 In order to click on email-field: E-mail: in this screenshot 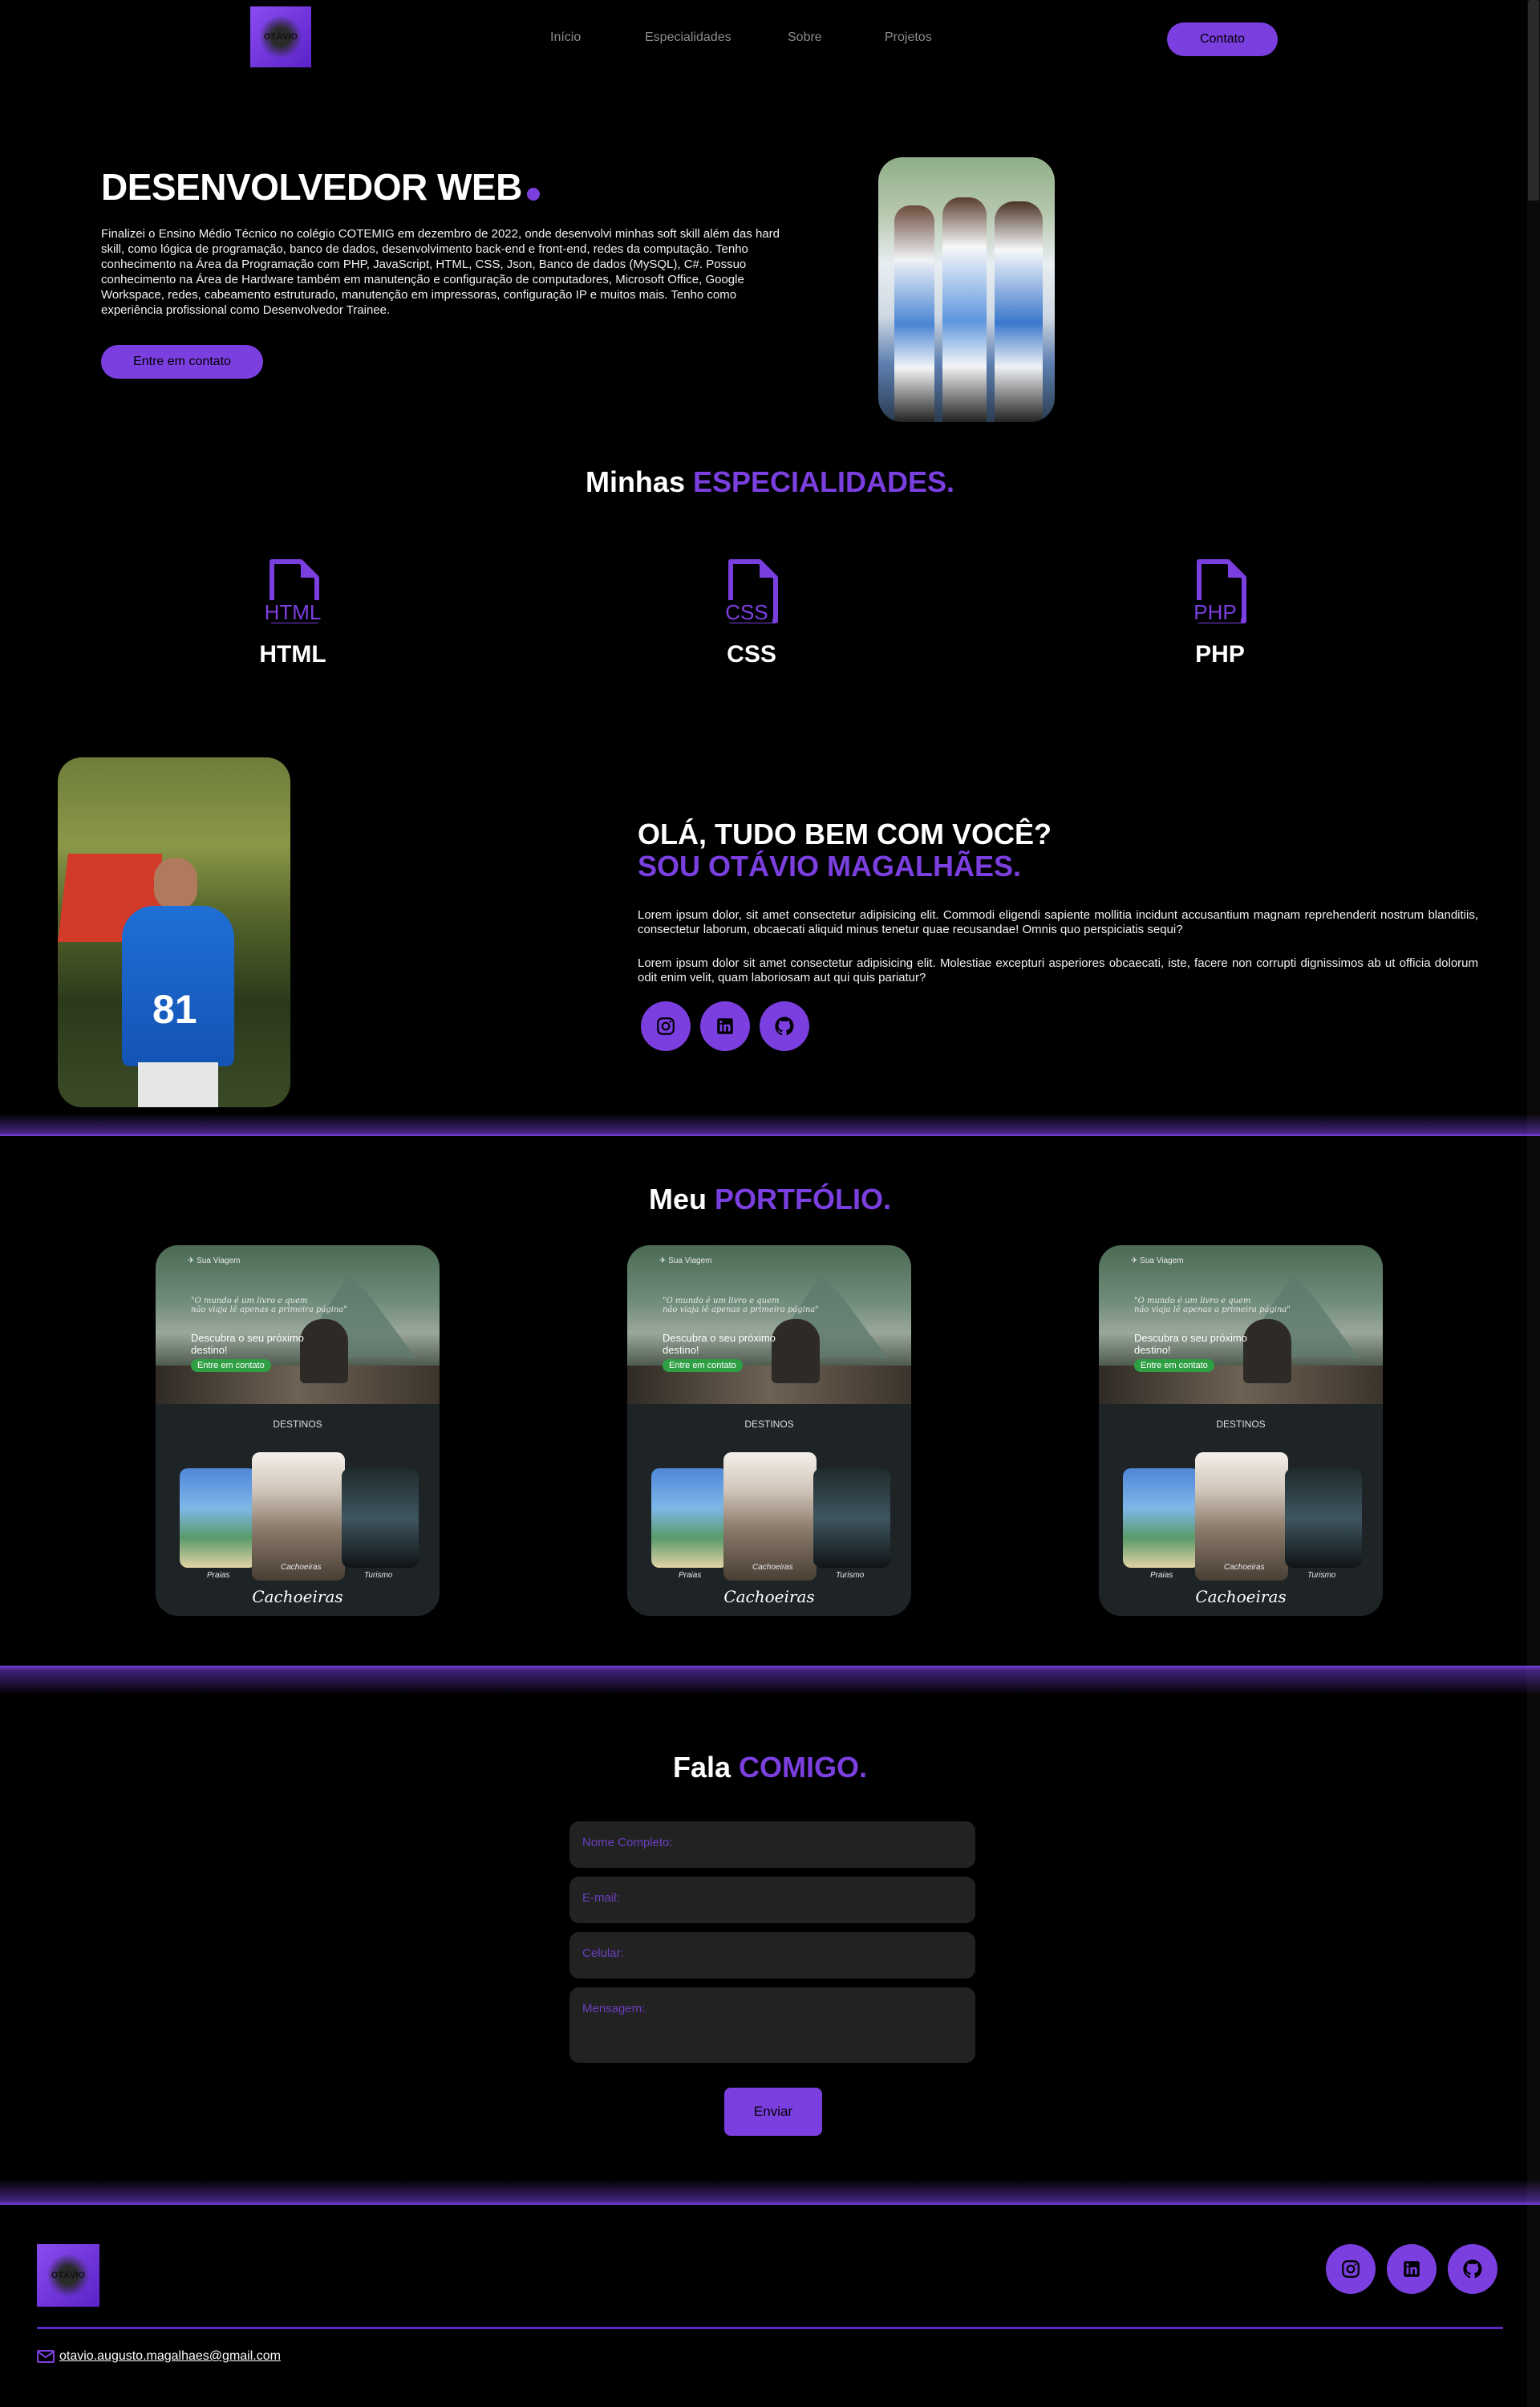, I will do `click(772, 1900)`.